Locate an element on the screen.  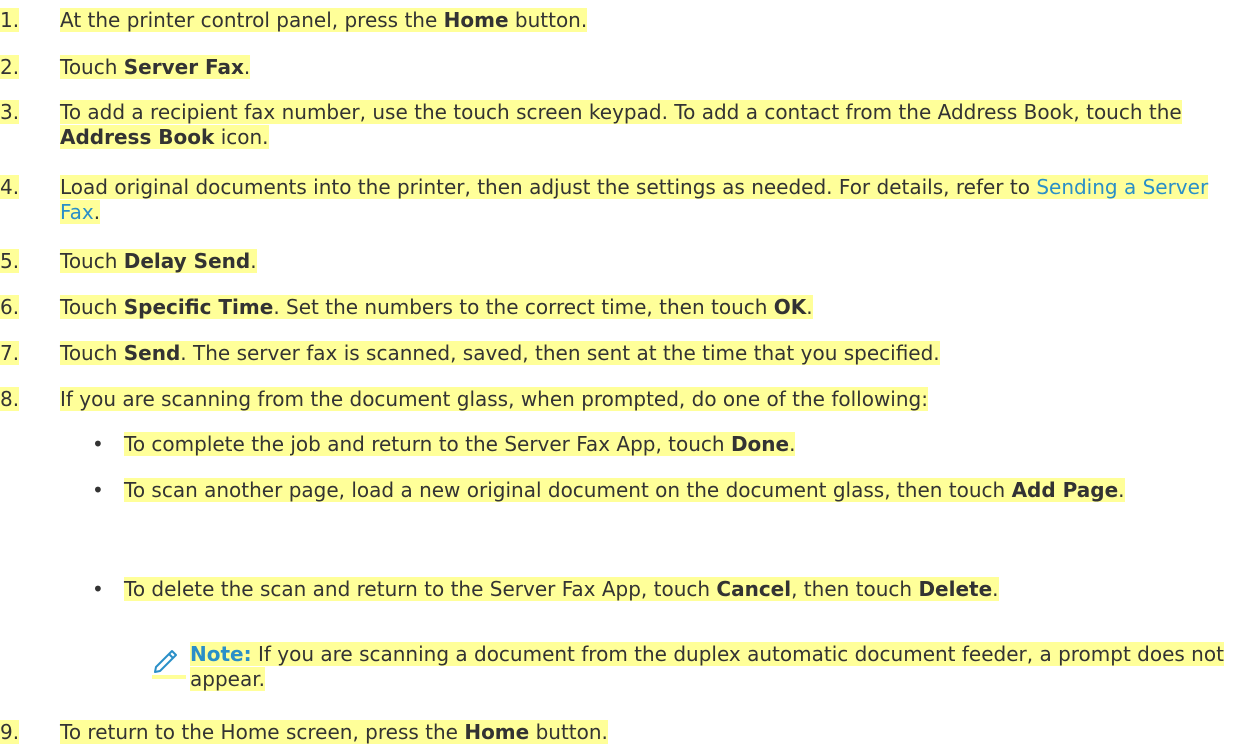
pencil-icon is located at coordinates (166, 659).